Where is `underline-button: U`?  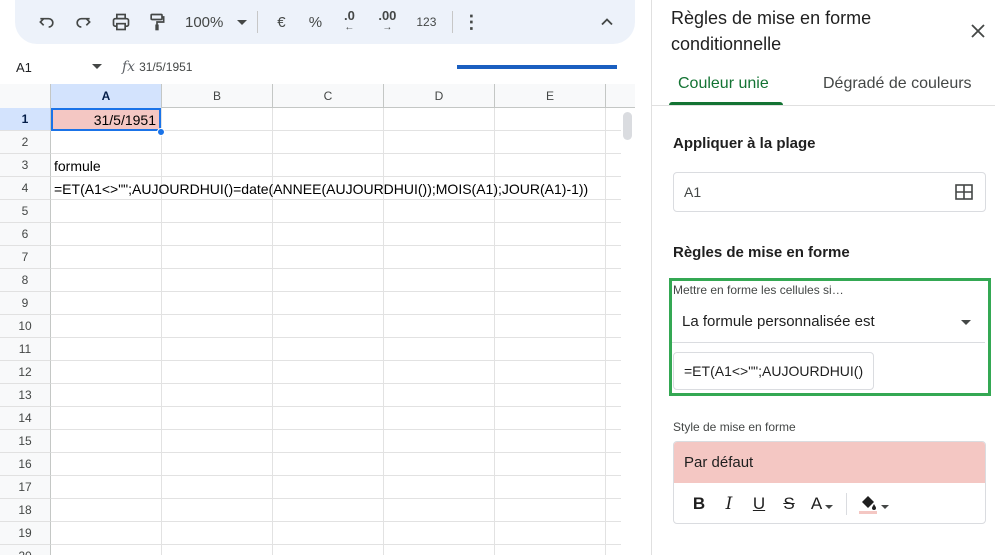 underline-button: U is located at coordinates (759, 504).